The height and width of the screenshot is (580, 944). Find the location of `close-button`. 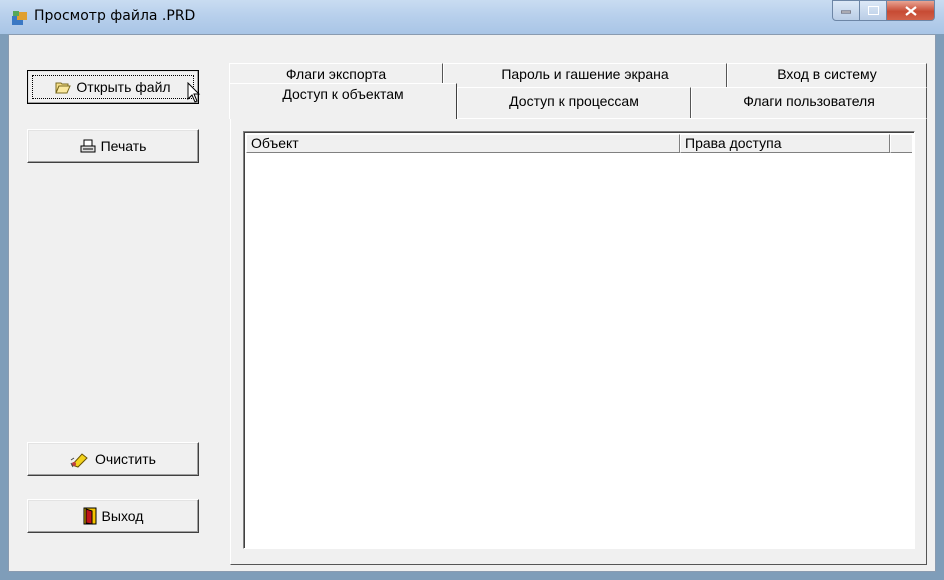

close-button is located at coordinates (911, 10).